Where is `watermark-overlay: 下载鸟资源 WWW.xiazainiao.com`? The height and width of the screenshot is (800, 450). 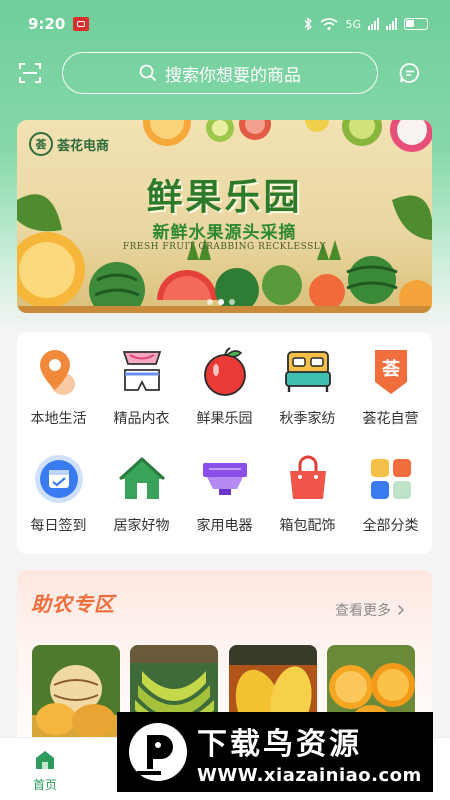 watermark-overlay: 下载鸟资源 WWW.xiazainiao.com is located at coordinates (275, 752).